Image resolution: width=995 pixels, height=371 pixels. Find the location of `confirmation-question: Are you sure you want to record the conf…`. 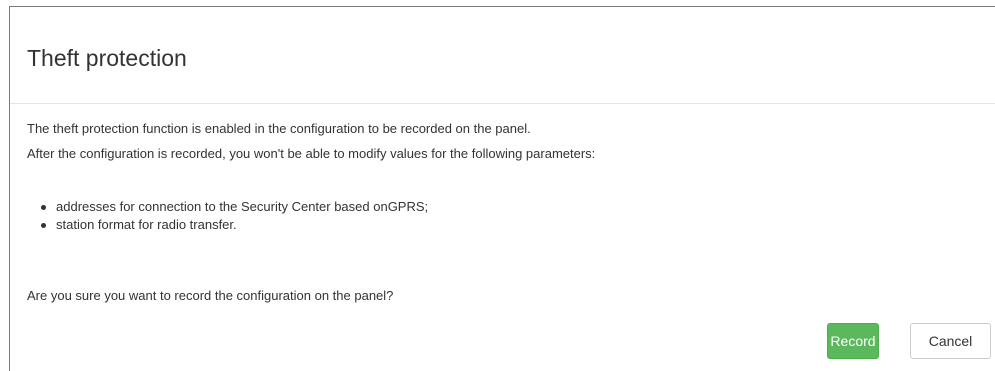

confirmation-question: Are you sure you want to record the conf… is located at coordinates (210, 295).